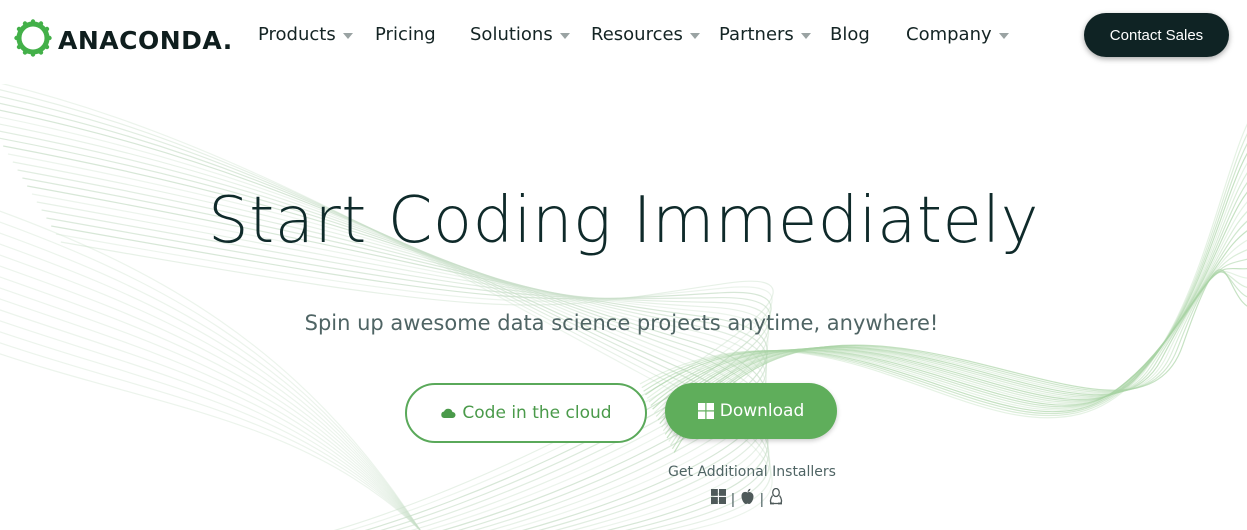 The width and height of the screenshot is (1247, 530). I want to click on nav-item-products: Products, so click(305, 34).